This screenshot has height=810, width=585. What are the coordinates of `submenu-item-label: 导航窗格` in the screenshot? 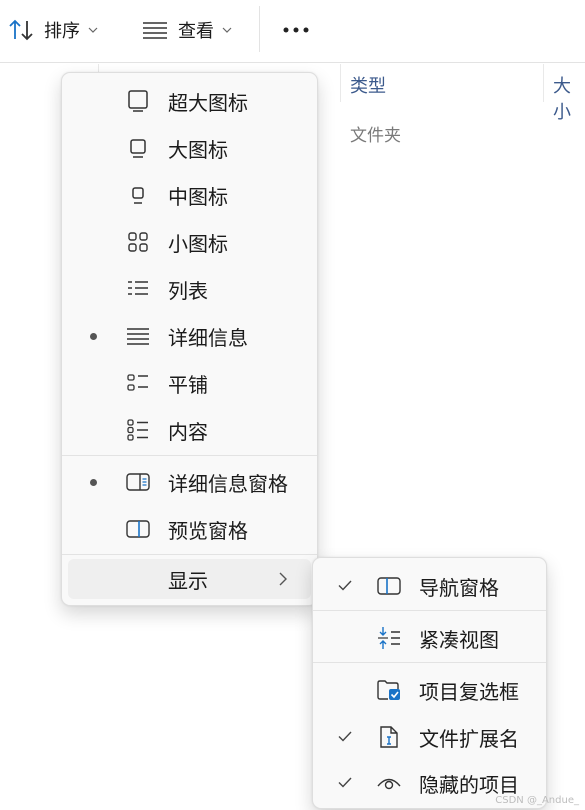 It's located at (459, 588).